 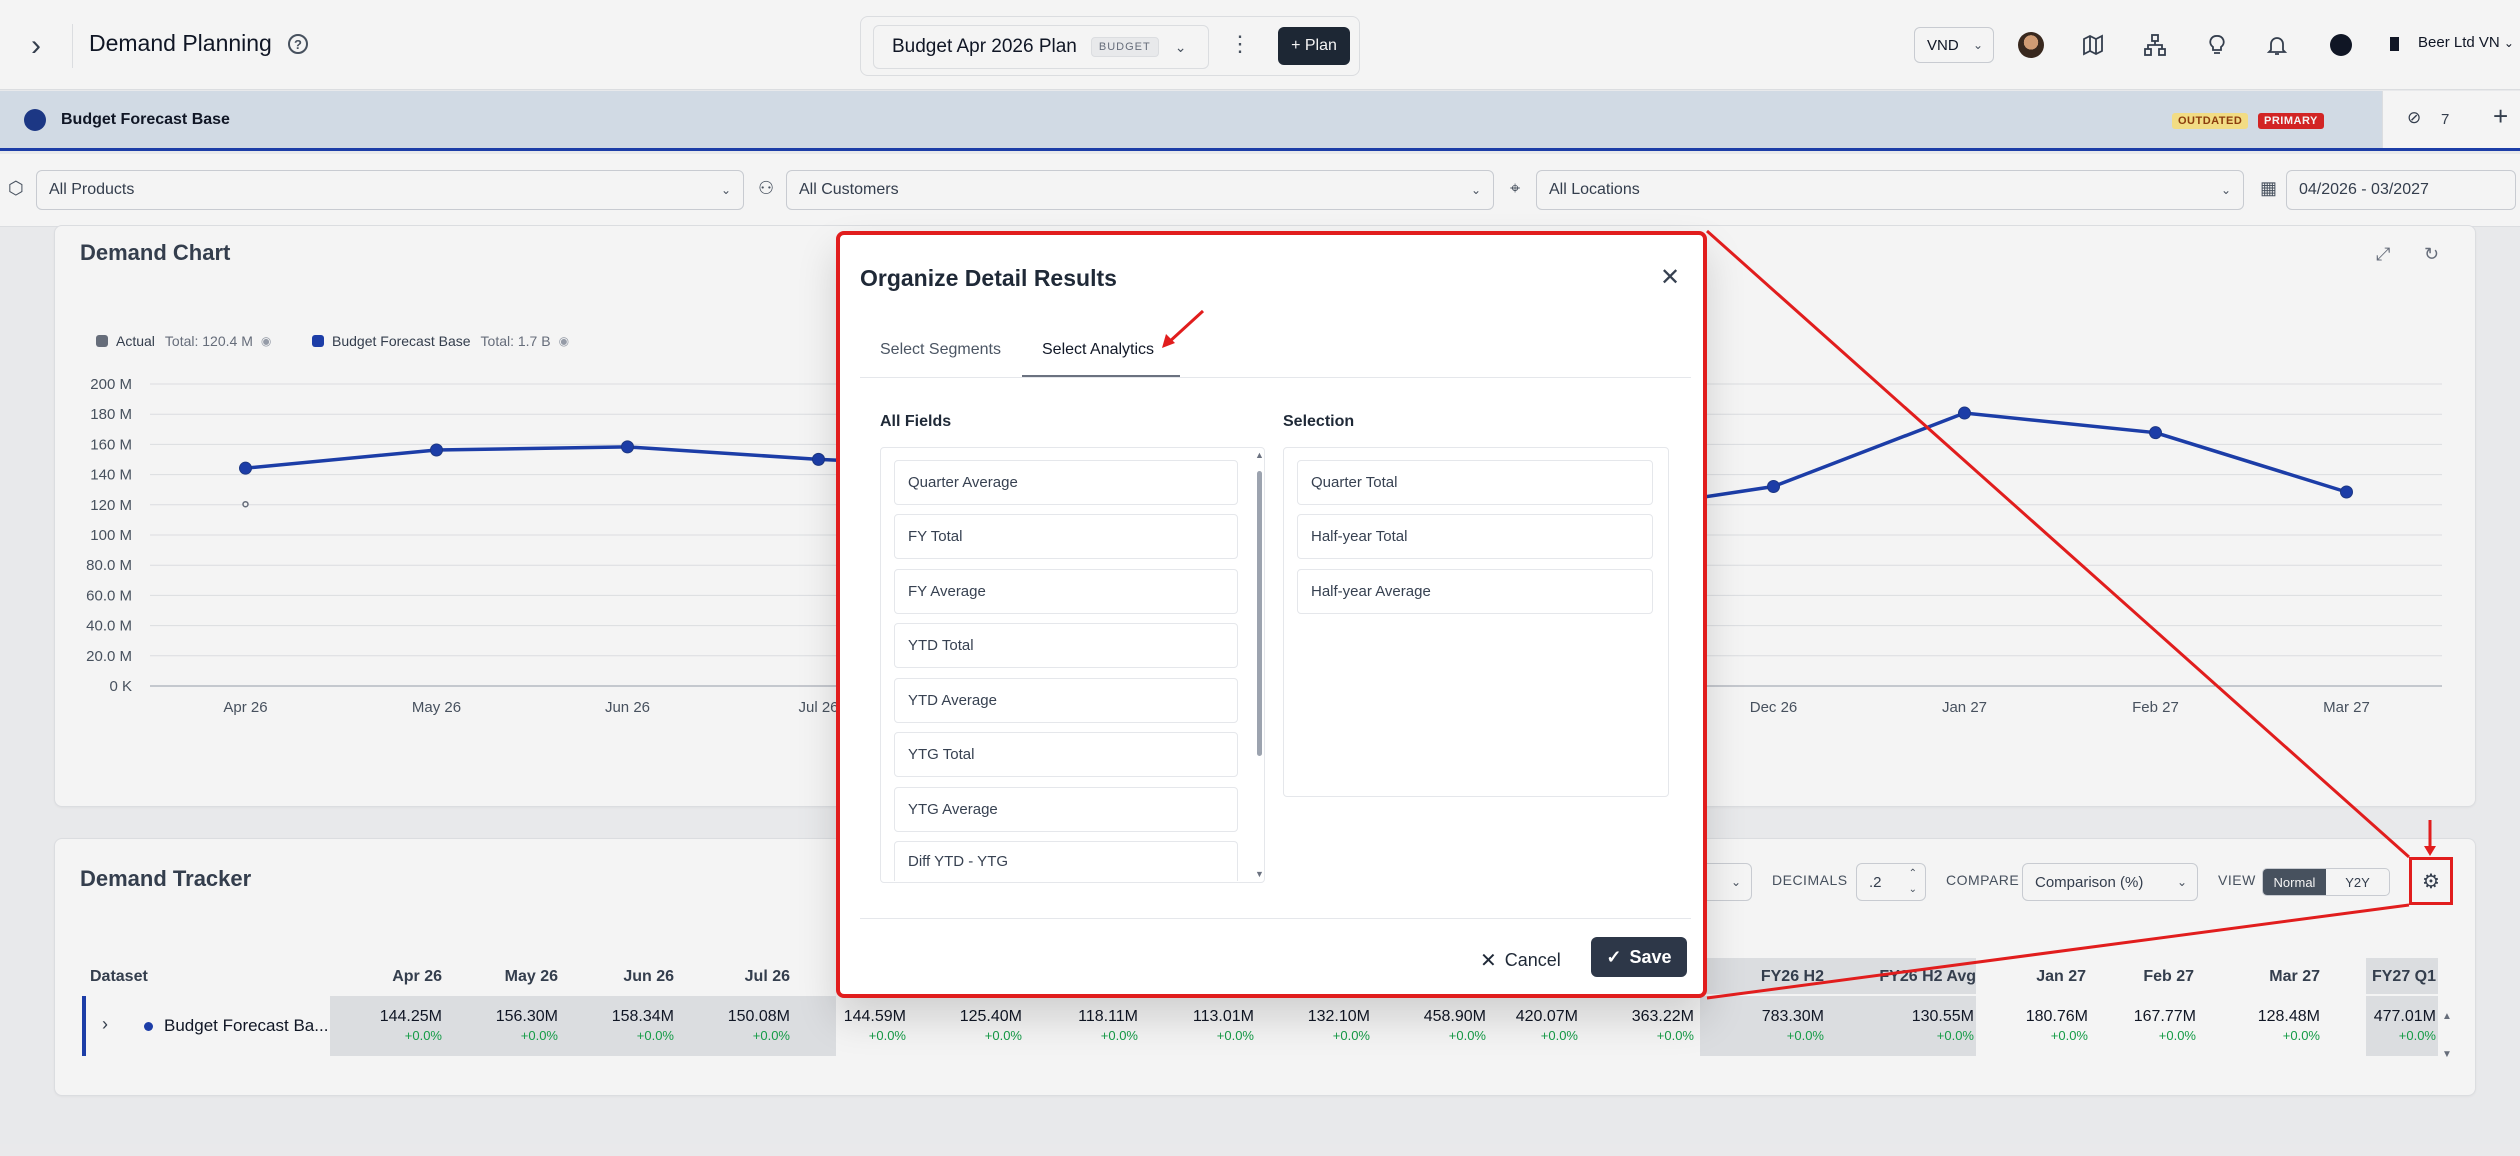 What do you see at coordinates (1101, 376) in the screenshot?
I see `active-tab-indicator` at bounding box center [1101, 376].